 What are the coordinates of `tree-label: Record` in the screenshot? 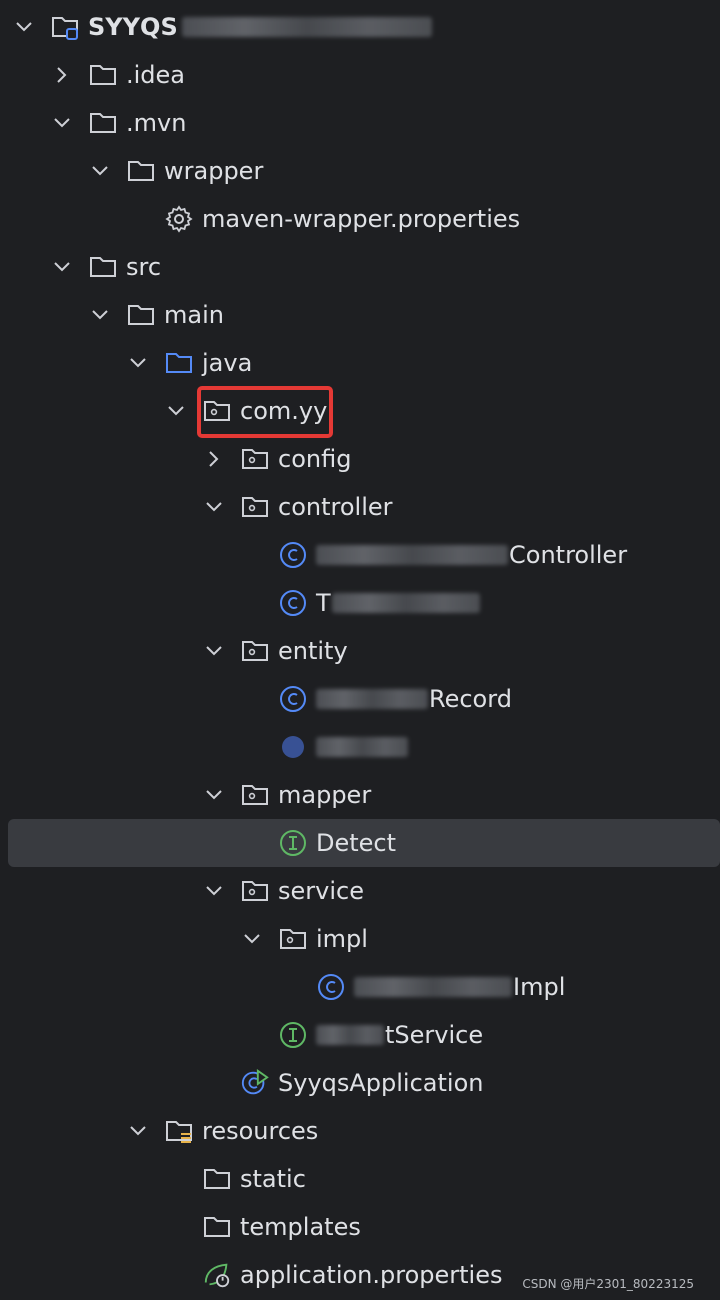 It's located at (470, 699).